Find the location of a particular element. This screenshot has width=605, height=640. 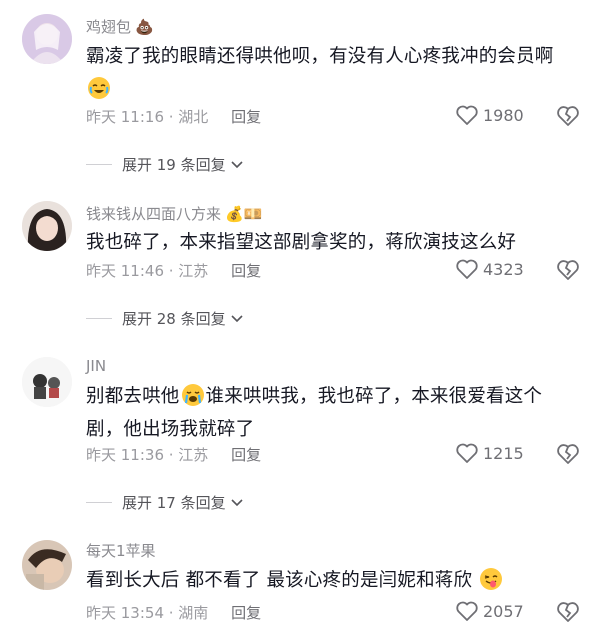

tongue-wink-emoji-icon is located at coordinates (491, 579).